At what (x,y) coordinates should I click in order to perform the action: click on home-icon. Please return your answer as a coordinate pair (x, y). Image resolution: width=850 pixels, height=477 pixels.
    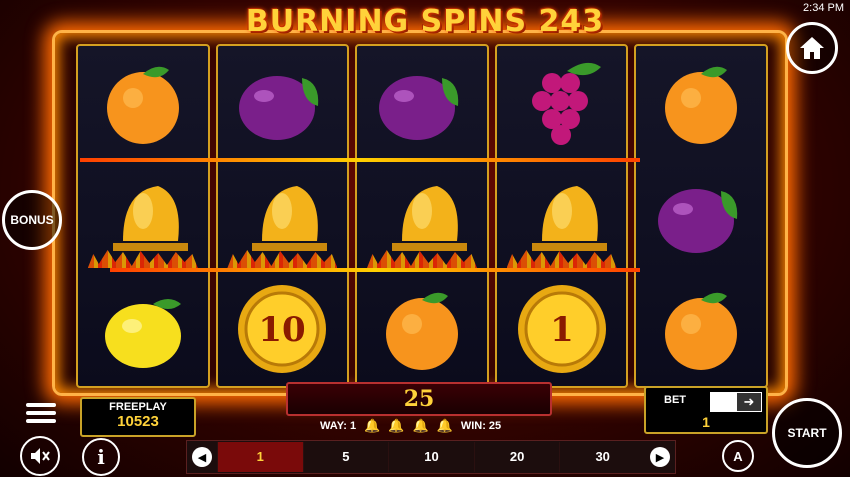
    Looking at the image, I should click on (812, 48).